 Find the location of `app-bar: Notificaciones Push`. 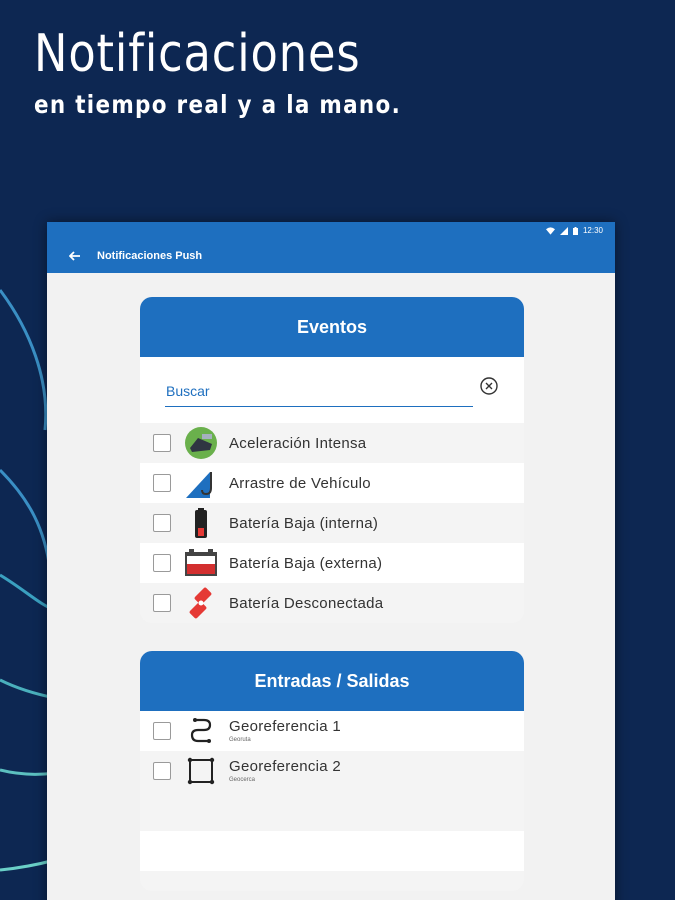

app-bar: Notificaciones Push is located at coordinates (331, 256).